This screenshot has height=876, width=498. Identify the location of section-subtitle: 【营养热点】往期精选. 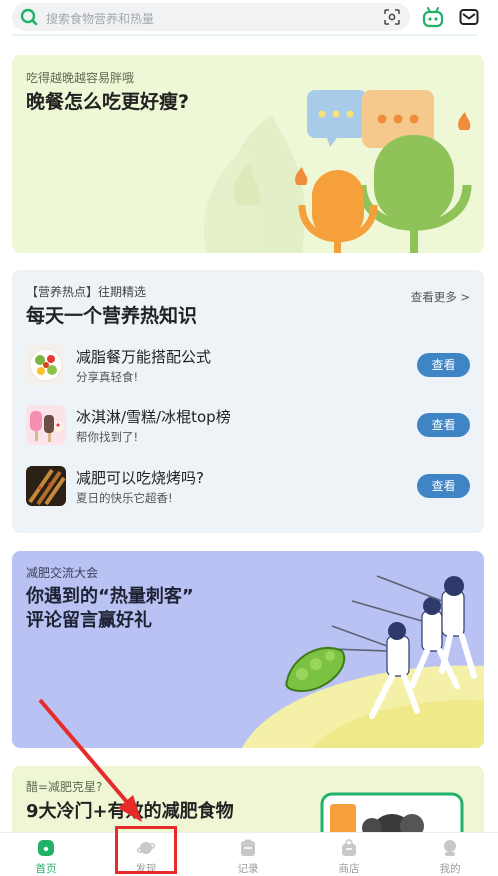
(86, 292).